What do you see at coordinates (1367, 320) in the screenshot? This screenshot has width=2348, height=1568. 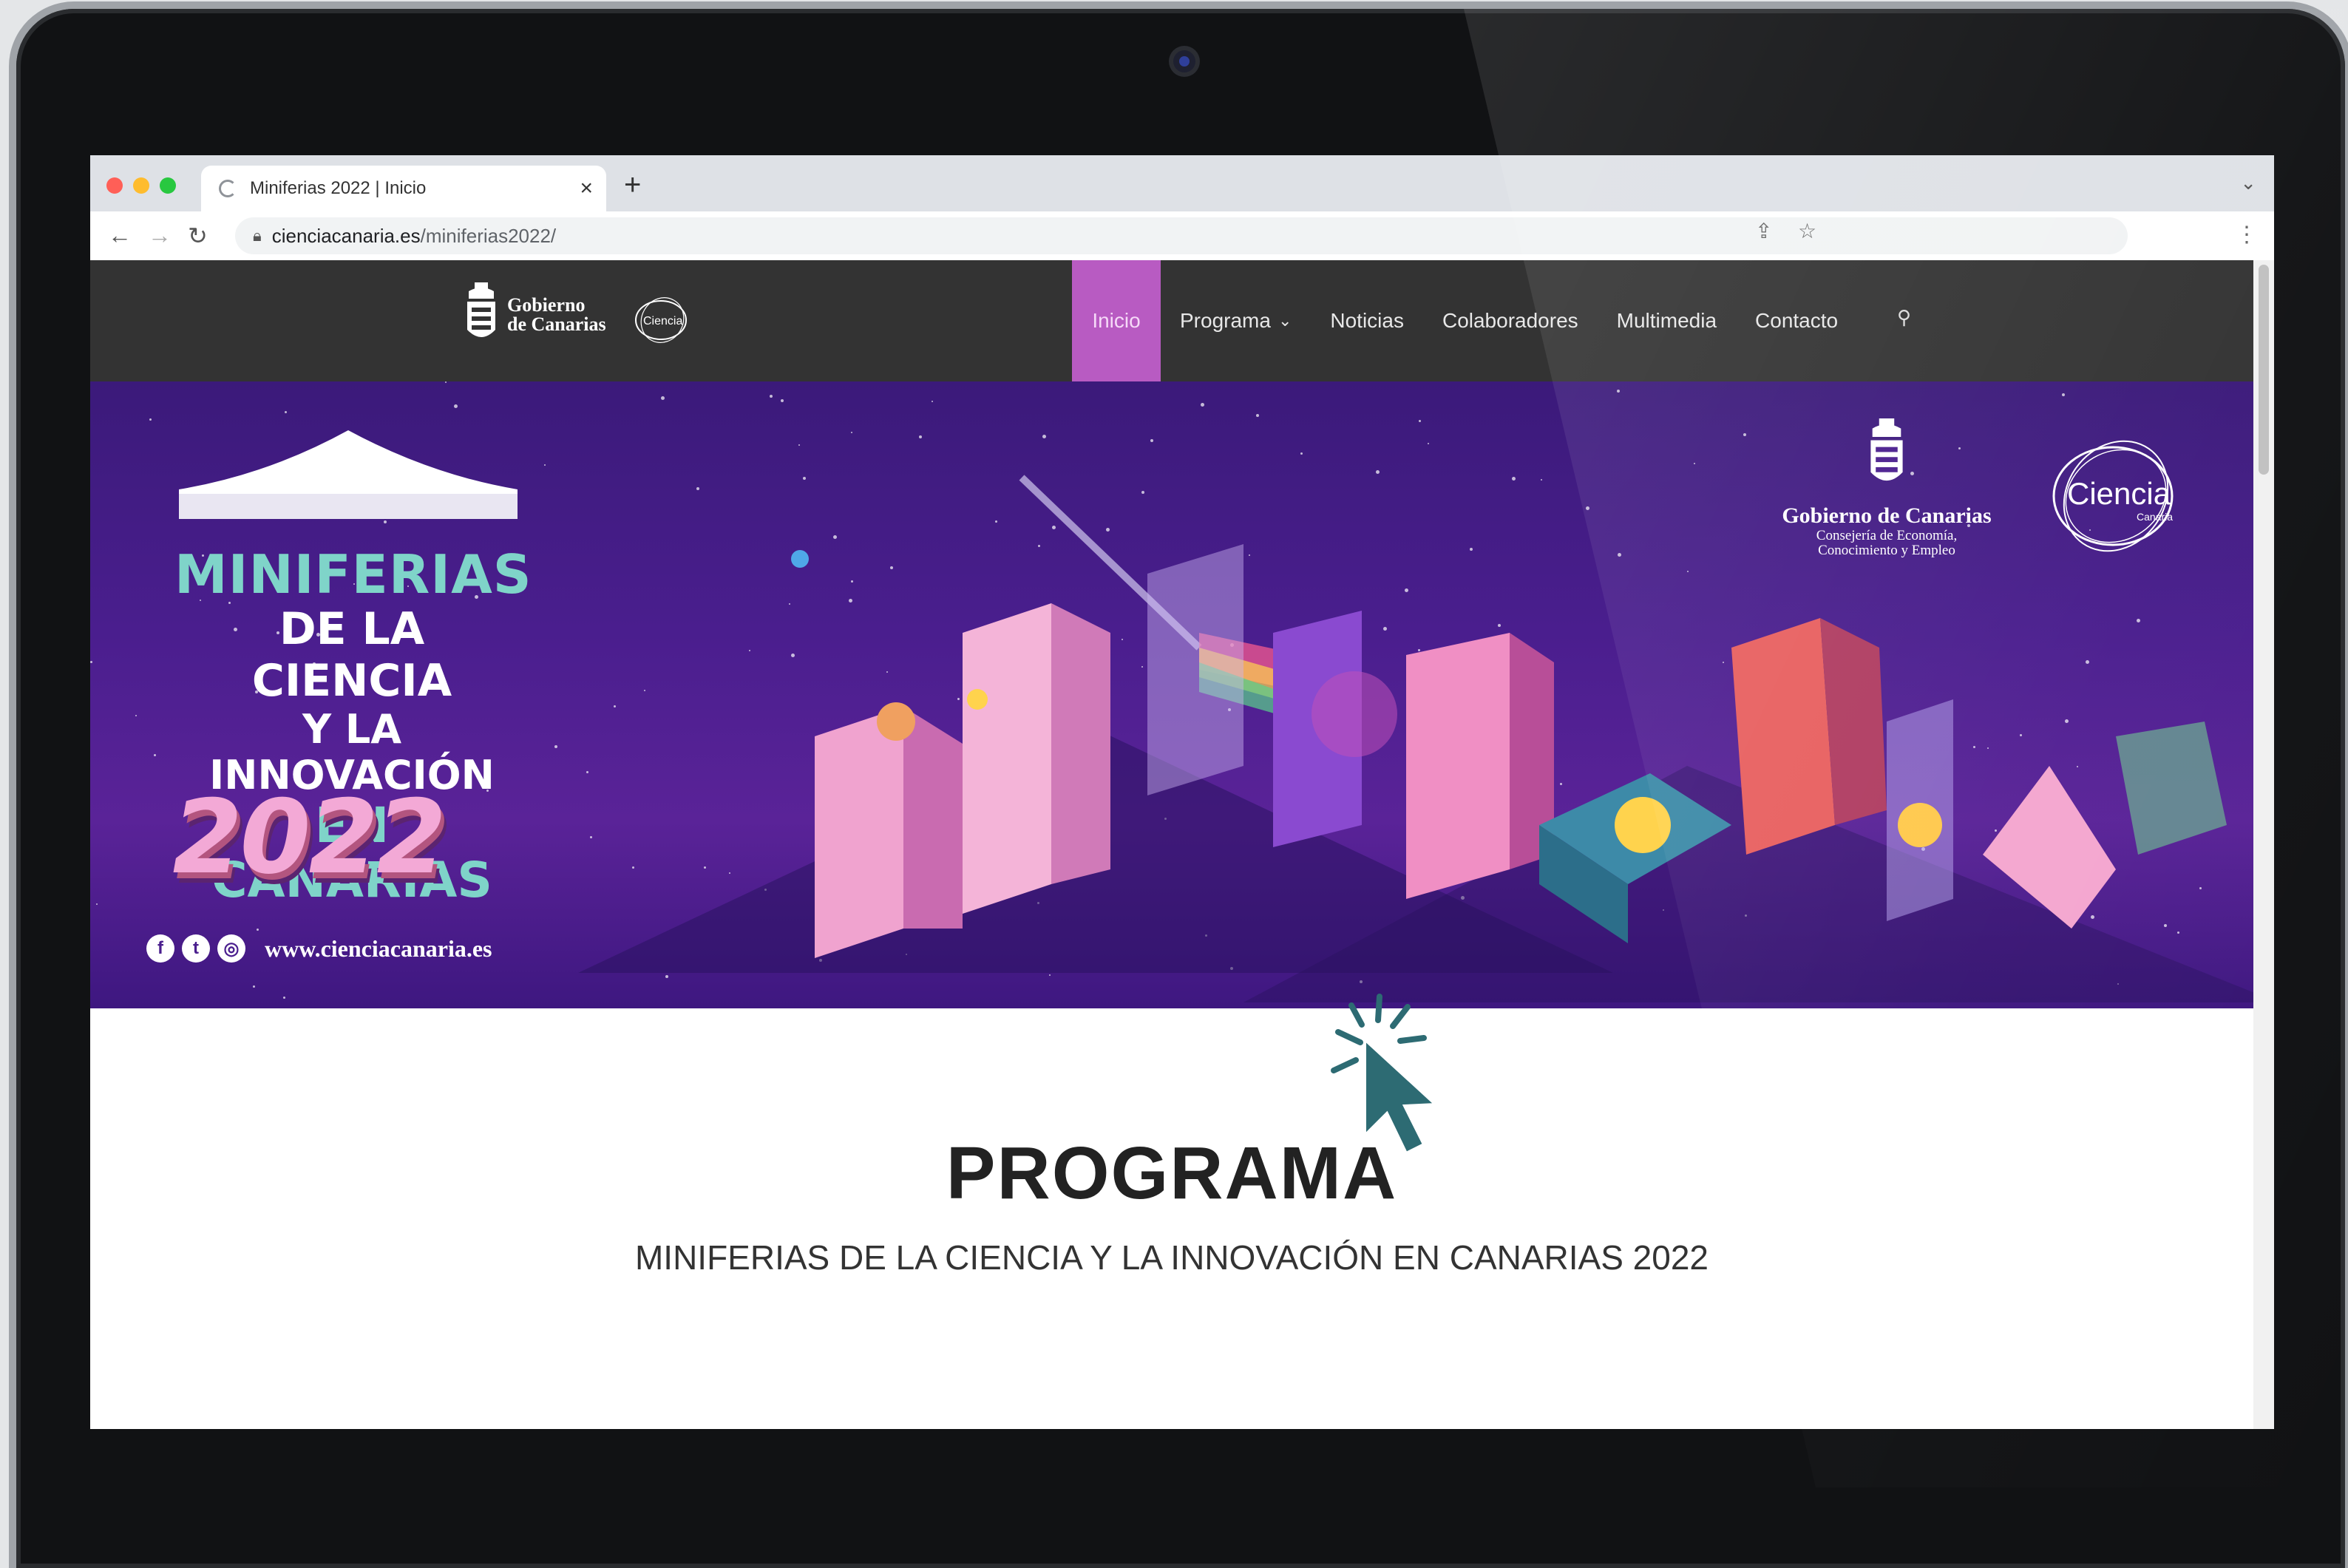 I see `nav-item-noticias: Noticias` at bounding box center [1367, 320].